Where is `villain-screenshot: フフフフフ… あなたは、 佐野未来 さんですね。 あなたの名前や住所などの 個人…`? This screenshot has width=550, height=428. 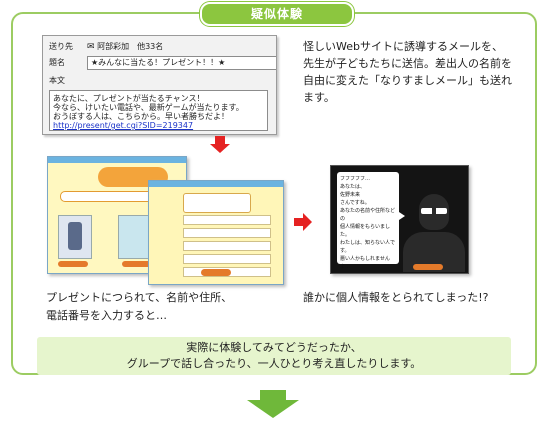 villain-screenshot: フフフフフ… あなたは、 佐野未来 さんですね。 あなたの名前や住所などの 個人… is located at coordinates (399, 219).